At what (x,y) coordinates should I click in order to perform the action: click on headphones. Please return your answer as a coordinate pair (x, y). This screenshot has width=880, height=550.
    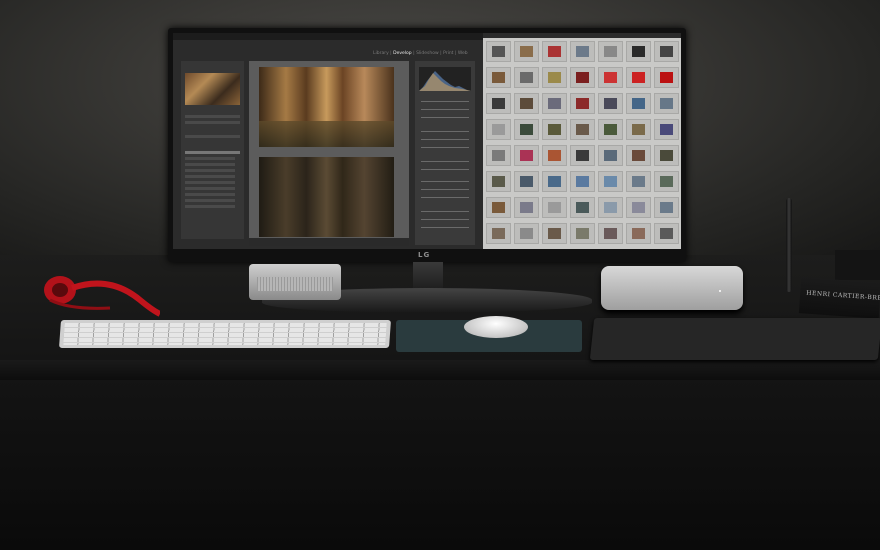
    Looking at the image, I should click on (102, 296).